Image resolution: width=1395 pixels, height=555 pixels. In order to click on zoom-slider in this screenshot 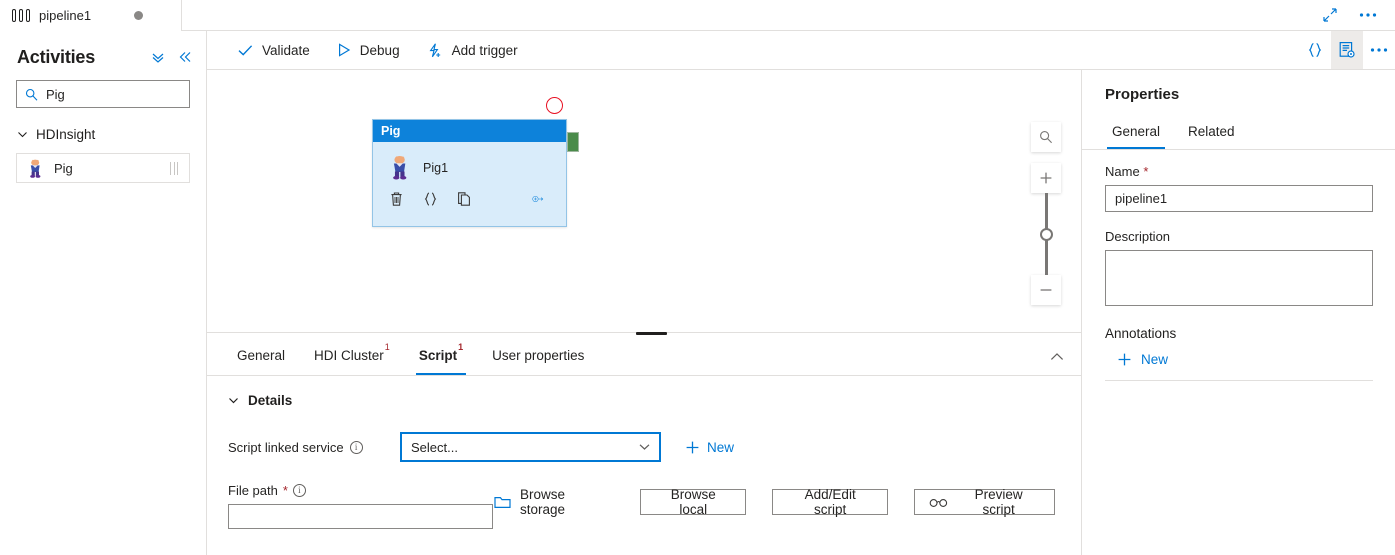, I will do `click(1046, 234)`.